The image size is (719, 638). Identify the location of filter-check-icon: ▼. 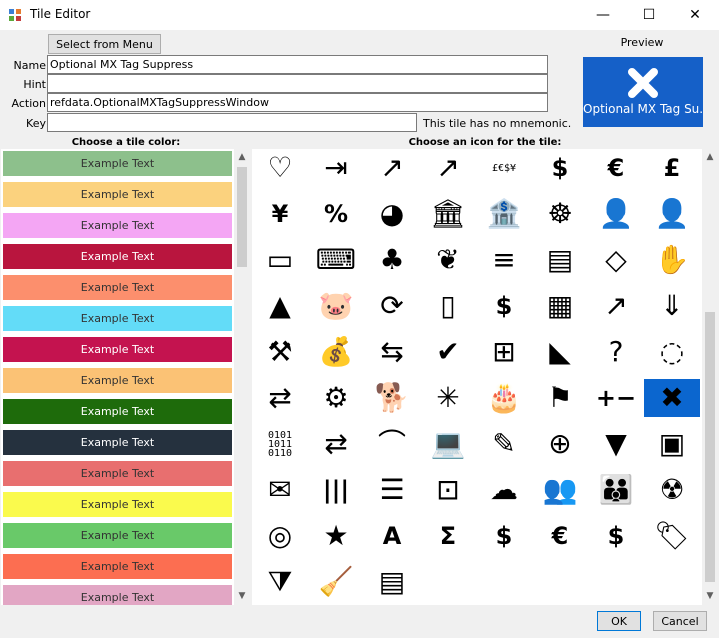
(616, 444).